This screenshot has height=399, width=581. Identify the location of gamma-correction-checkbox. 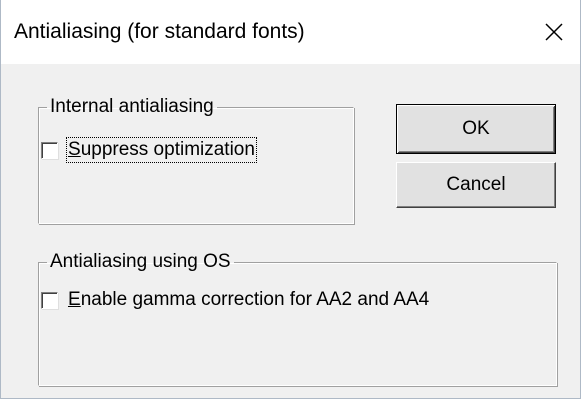
(49, 300).